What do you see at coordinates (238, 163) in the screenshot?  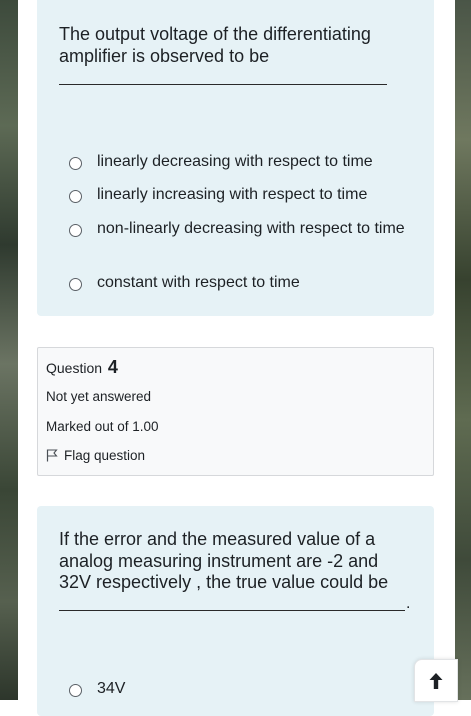 I see `answer-option-1: linearly decreasing with respect to time` at bounding box center [238, 163].